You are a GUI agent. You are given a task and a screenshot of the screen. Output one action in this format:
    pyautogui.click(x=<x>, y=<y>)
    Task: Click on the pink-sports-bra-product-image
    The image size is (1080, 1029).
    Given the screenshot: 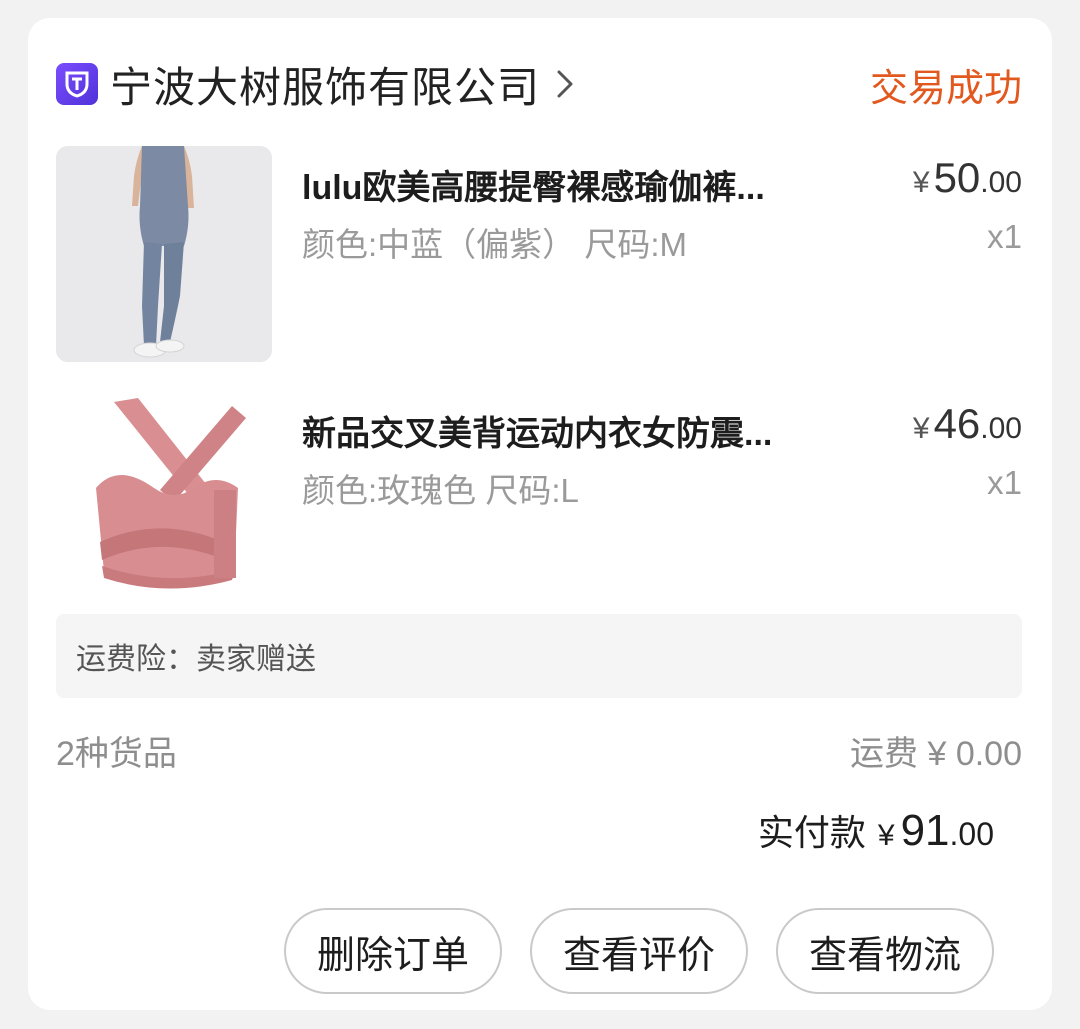 What is the action you would take?
    pyautogui.click(x=164, y=500)
    